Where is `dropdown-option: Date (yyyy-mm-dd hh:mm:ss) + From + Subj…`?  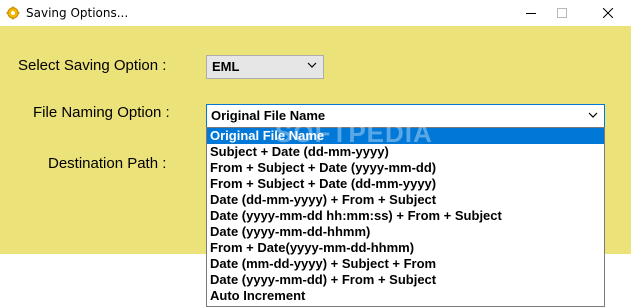 dropdown-option: Date (yyyy-mm-dd hh:mm:ss) + From + Subj… is located at coordinates (405, 216).